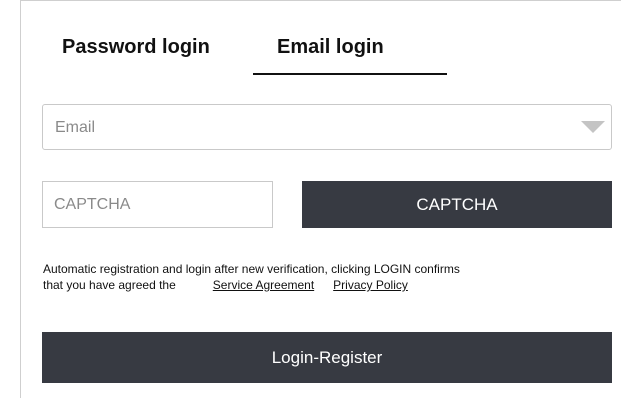  Describe the element at coordinates (330, 47) in the screenshot. I see `tab-email-login: Email login` at that location.